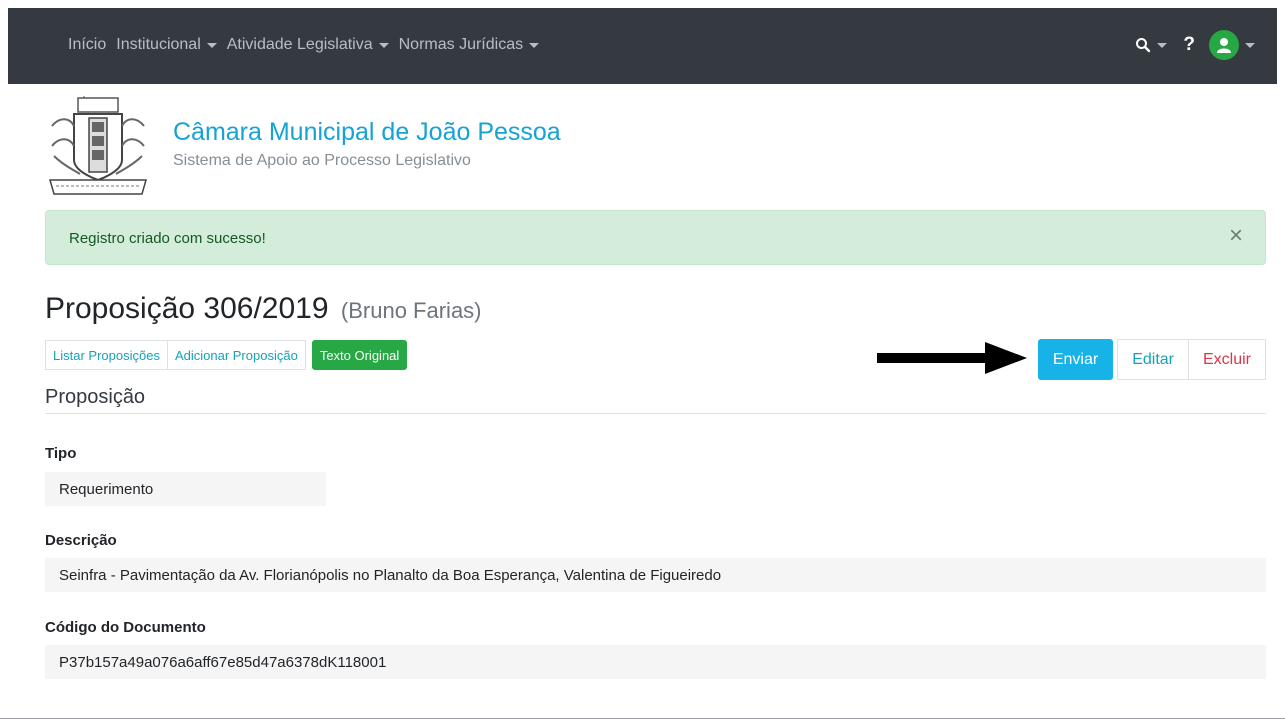  I want to click on avatar, so click(1224, 45).